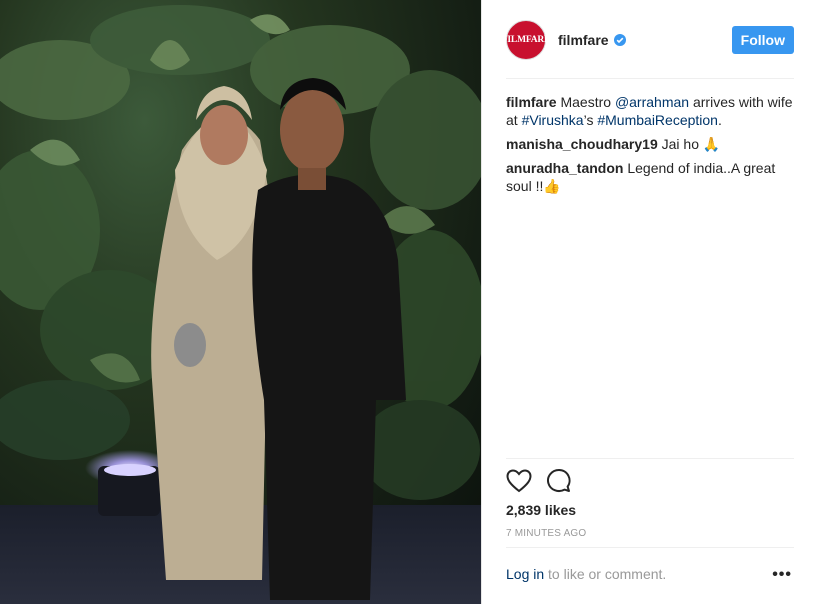 This screenshot has width=816, height=604. I want to click on login-link: Log in, so click(525, 574).